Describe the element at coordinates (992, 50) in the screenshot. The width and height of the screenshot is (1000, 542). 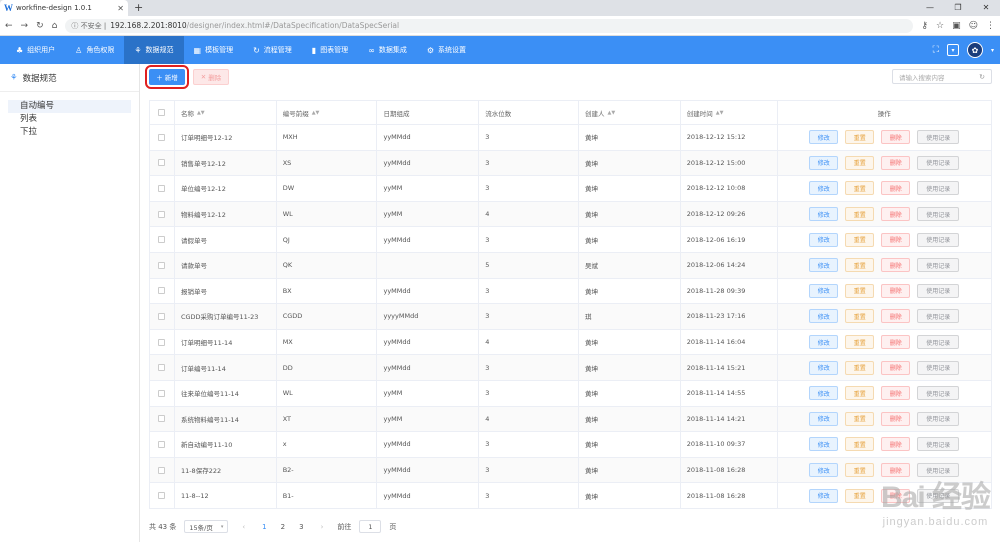
I see `caret-down-icon: ▾` at that location.